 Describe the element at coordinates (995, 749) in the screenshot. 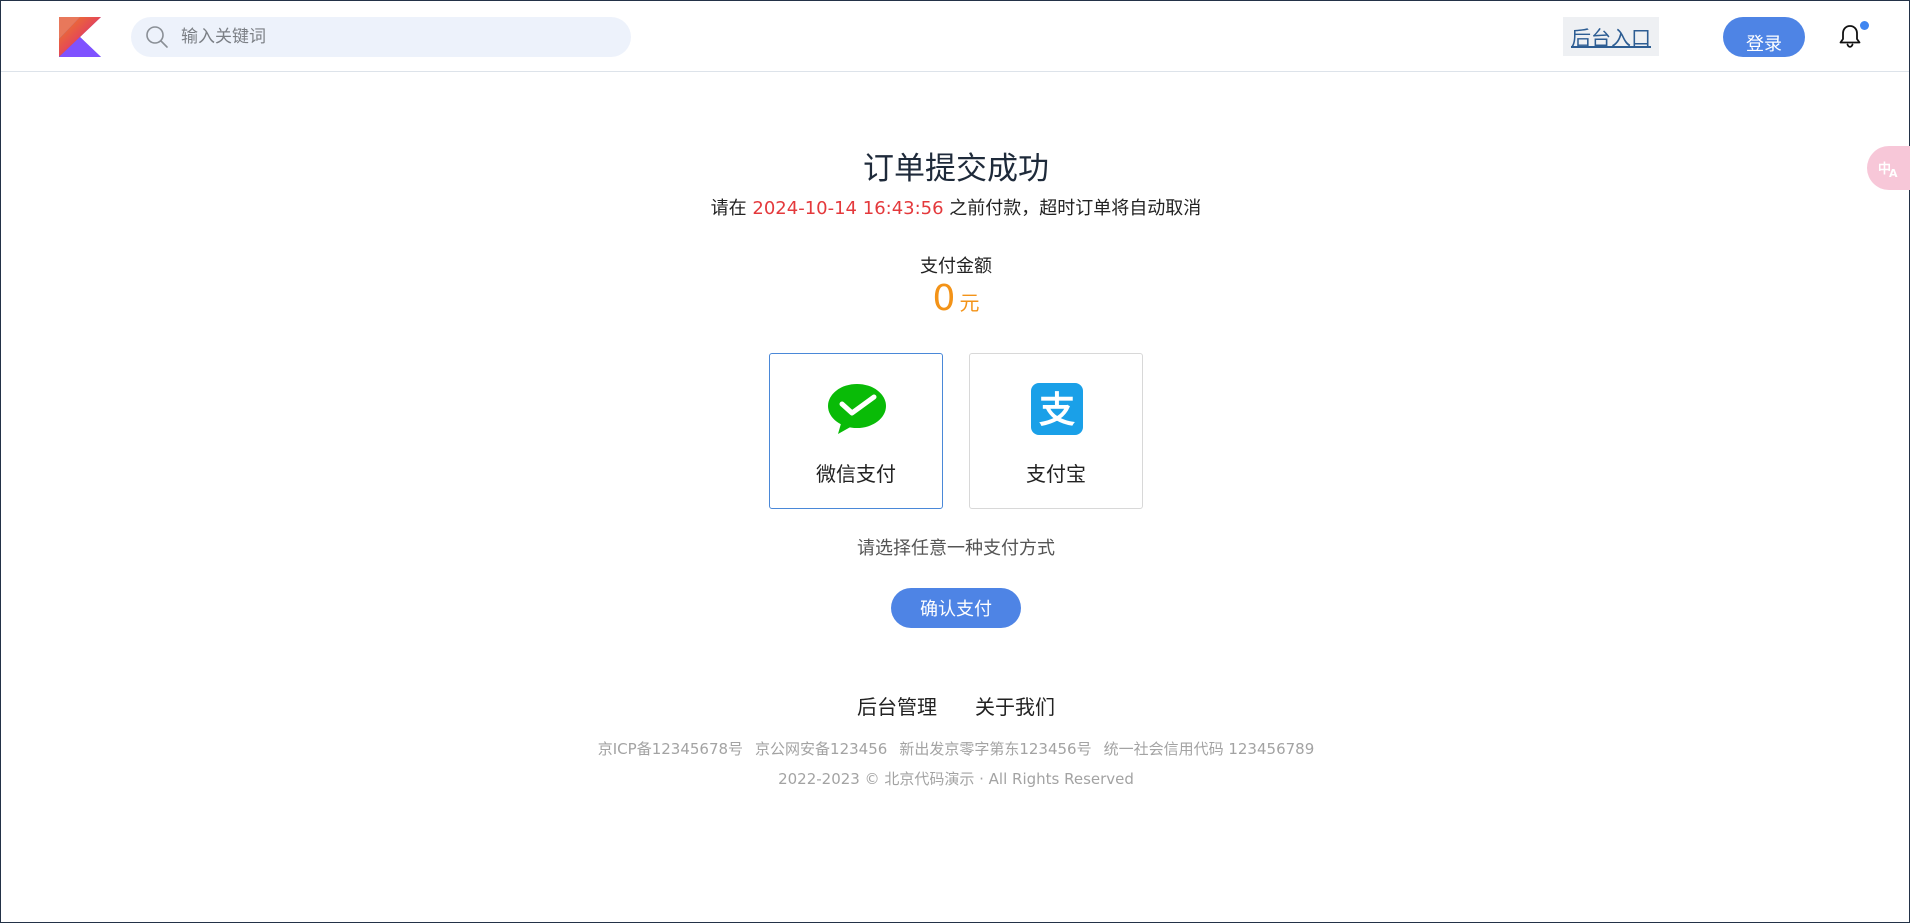

I see `publication-record: 新出发京零字第东123456号` at that location.